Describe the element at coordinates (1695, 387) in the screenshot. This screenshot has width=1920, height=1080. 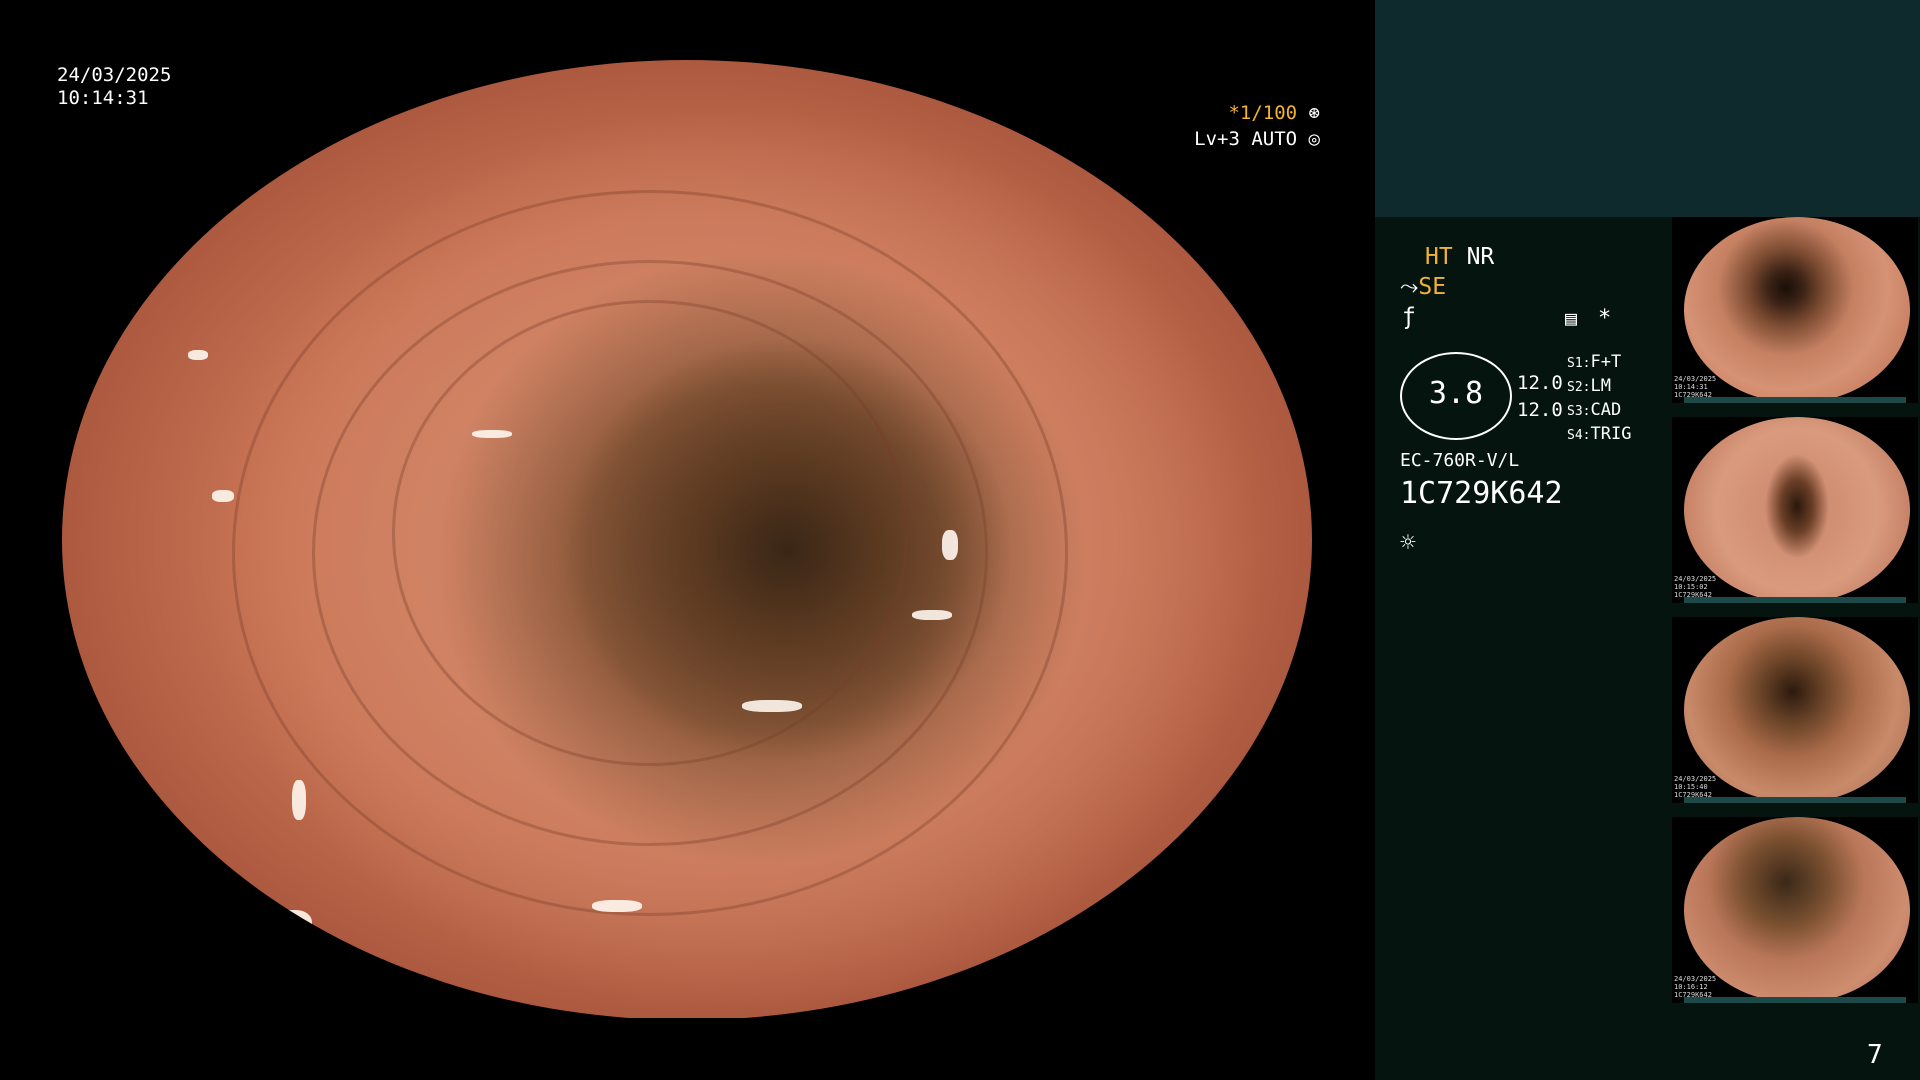
I see `thumbnail-label: 24/03/2025 10:14:31 1C729K642` at that location.